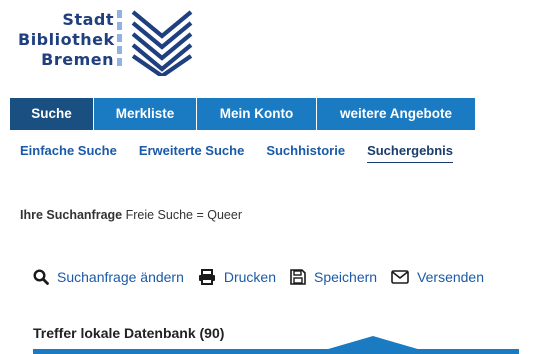  I want to click on subnav-suchhistorie: Suchhistorie, so click(305, 153).